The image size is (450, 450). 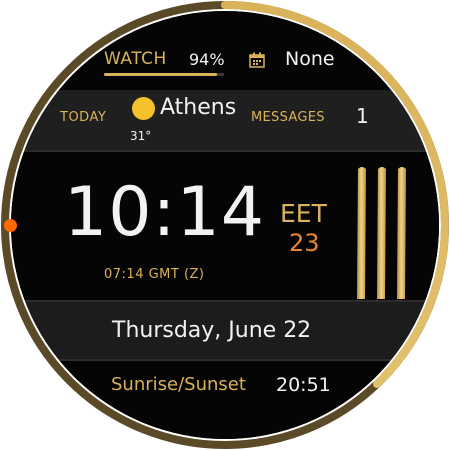 I want to click on timezone-number: 23, so click(x=304, y=243).